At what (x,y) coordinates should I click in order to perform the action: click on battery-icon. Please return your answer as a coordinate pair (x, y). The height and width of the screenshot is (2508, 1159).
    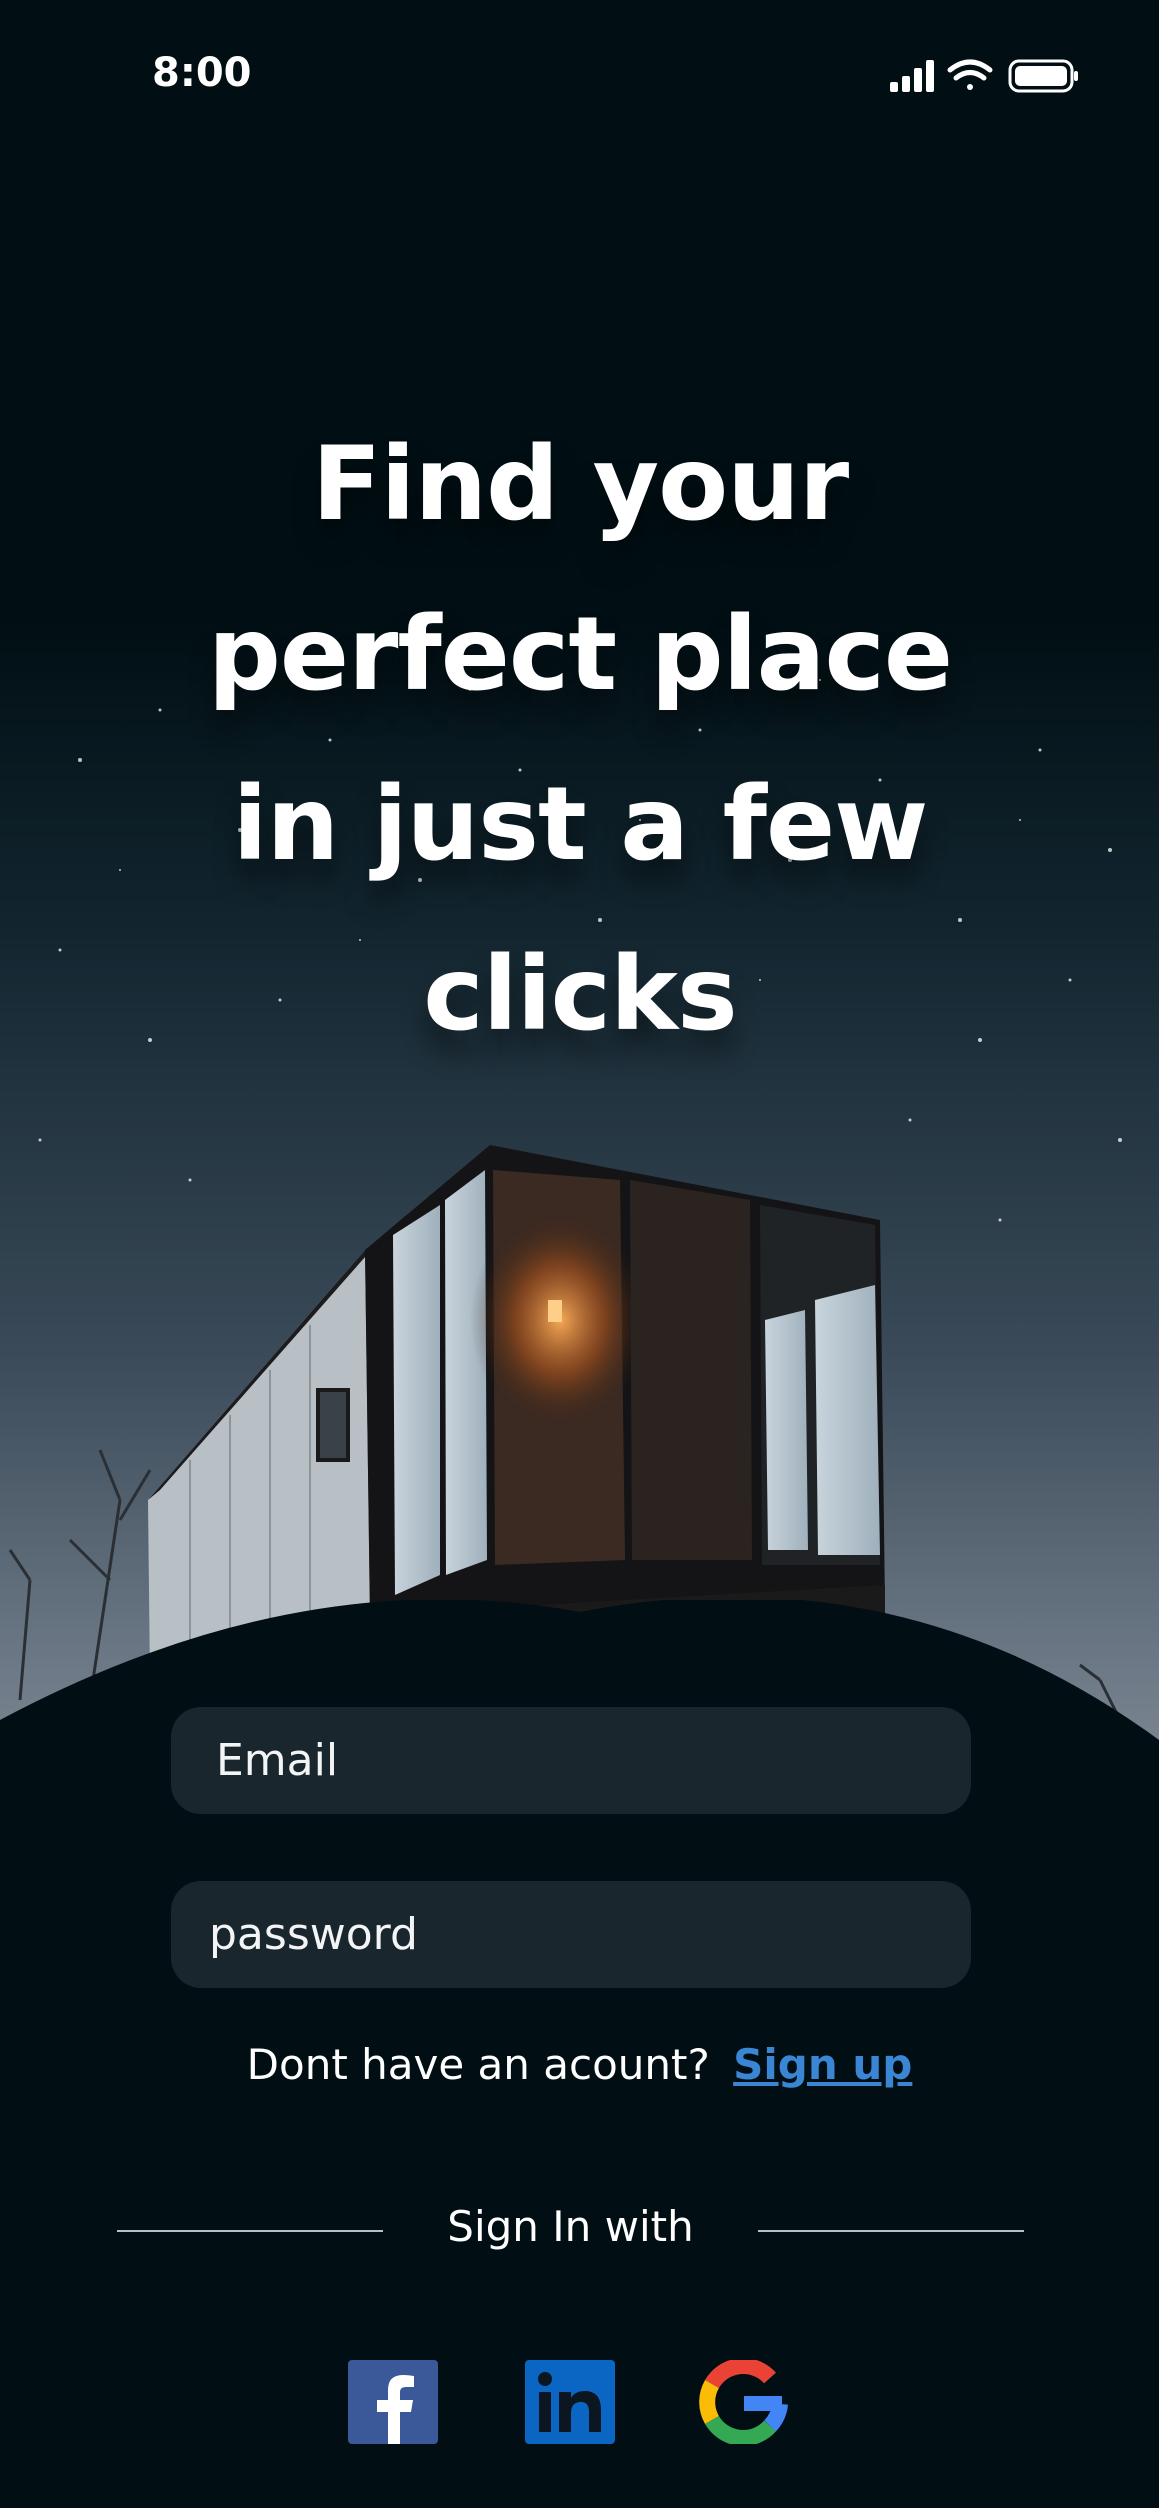
    Looking at the image, I should click on (1043, 76).